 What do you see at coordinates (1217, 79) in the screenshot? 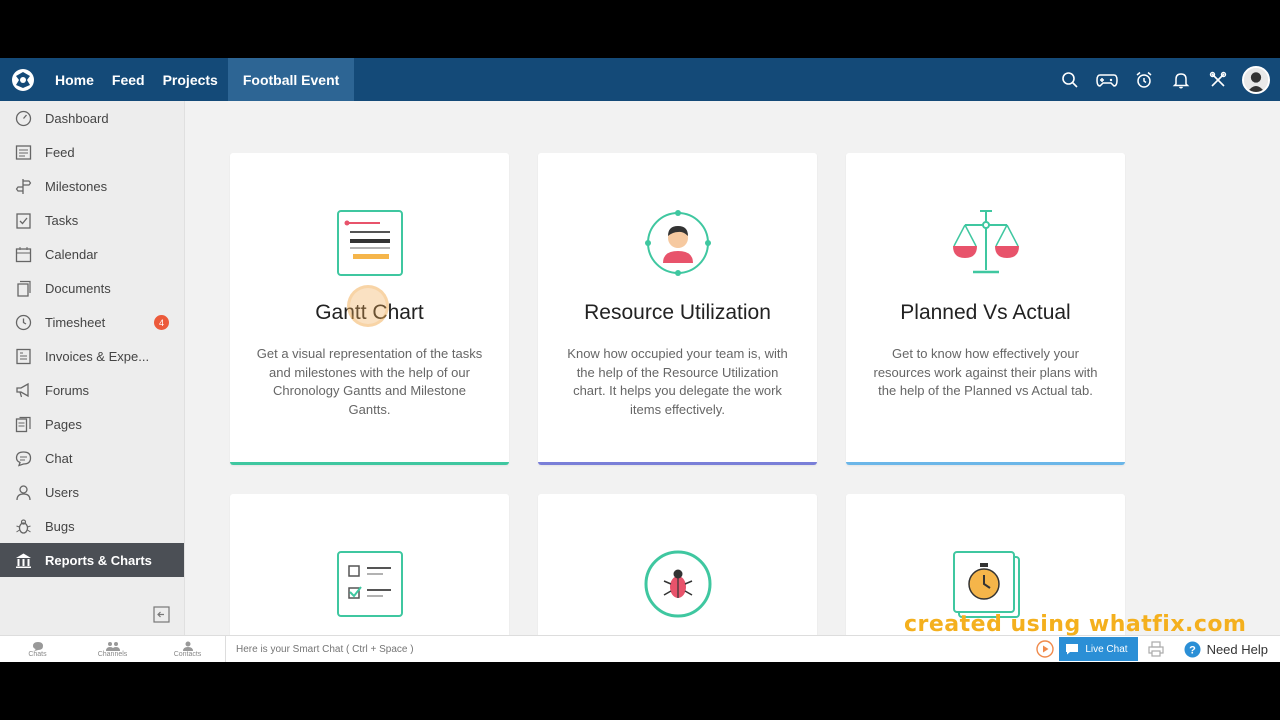
I see `tools-icon` at bounding box center [1217, 79].